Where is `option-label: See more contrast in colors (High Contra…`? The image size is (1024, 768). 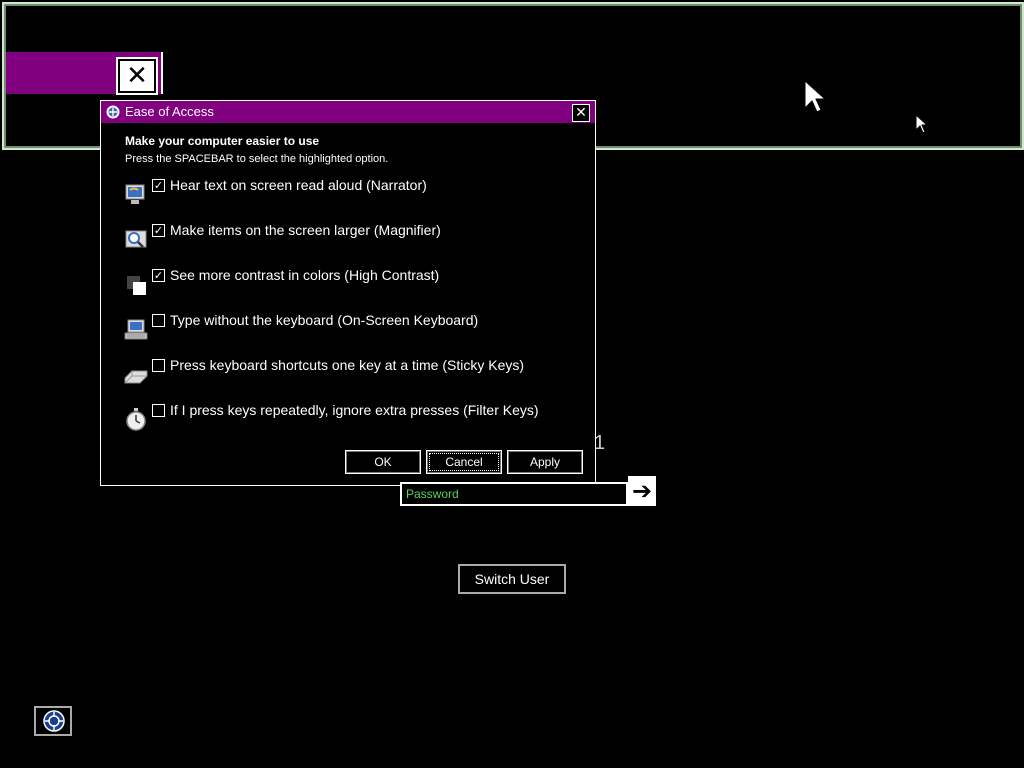 option-label: See more contrast in colors (High Contra… is located at coordinates (305, 275).